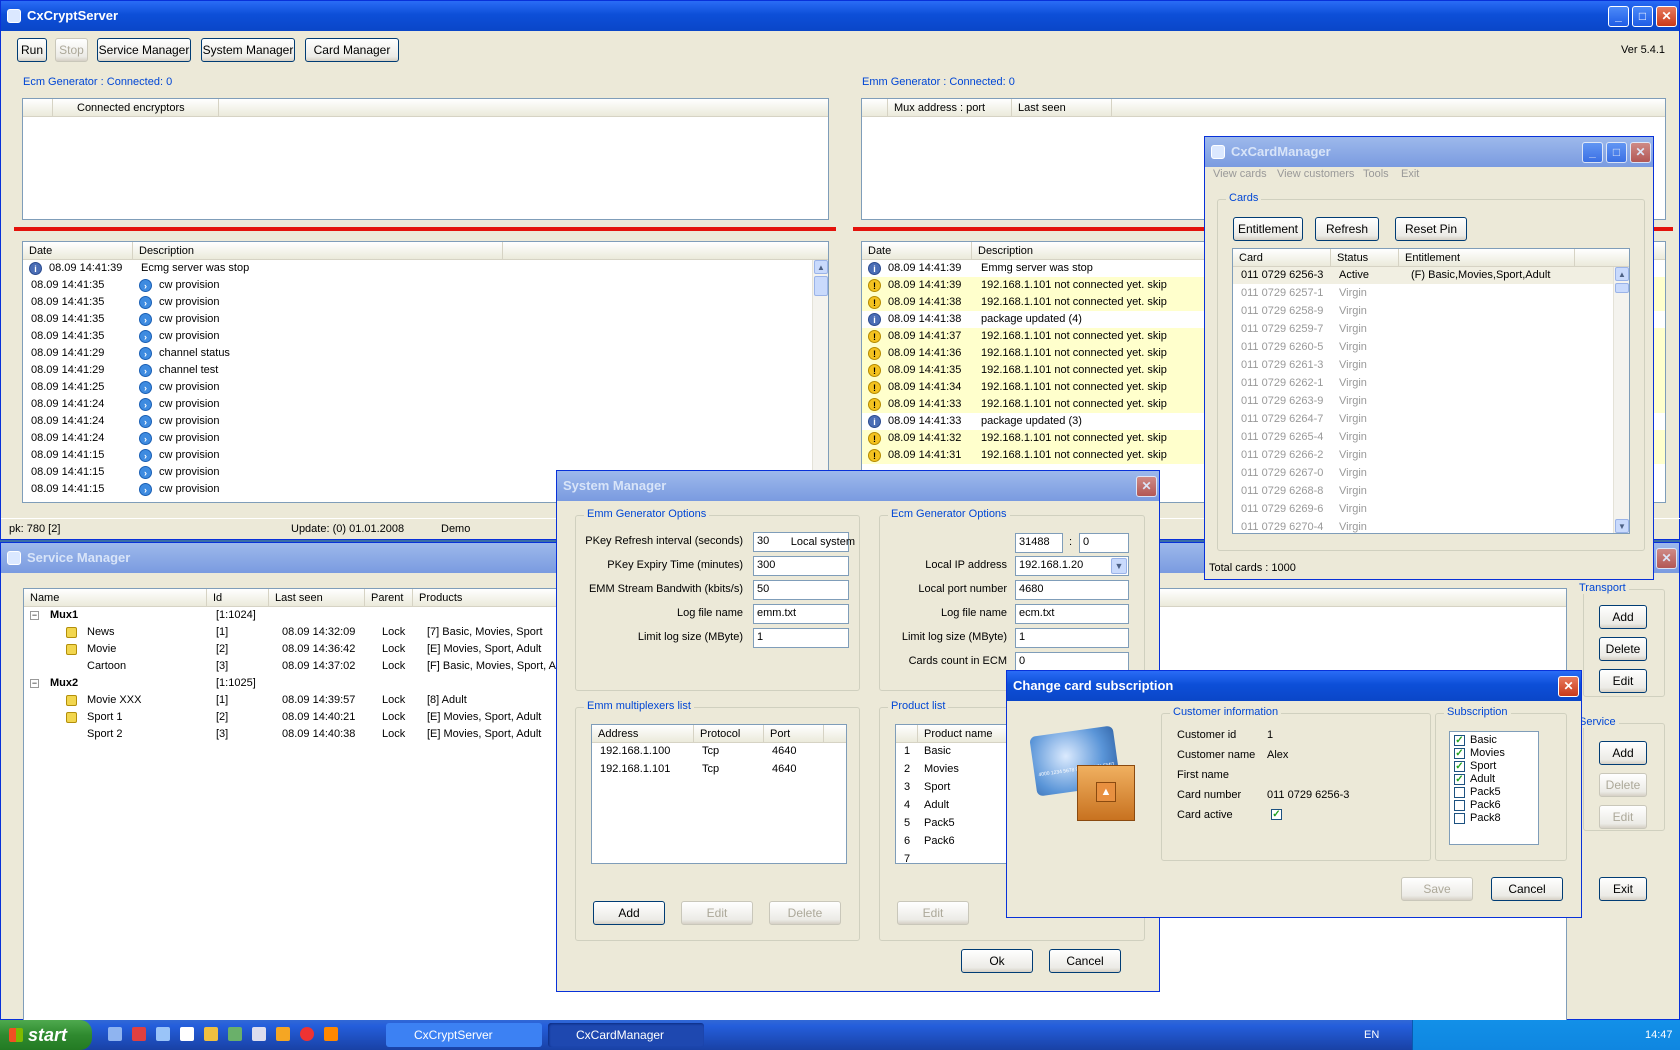 This screenshot has height=1050, width=1680. Describe the element at coordinates (1494, 792) in the screenshot. I see `subscription-pack: Pack5` at that location.